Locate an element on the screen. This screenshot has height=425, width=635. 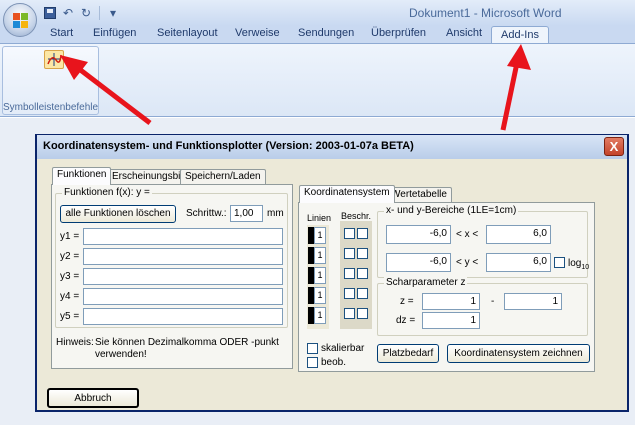
tab-seitenlayout: Seitenlayout is located at coordinates (187, 33).